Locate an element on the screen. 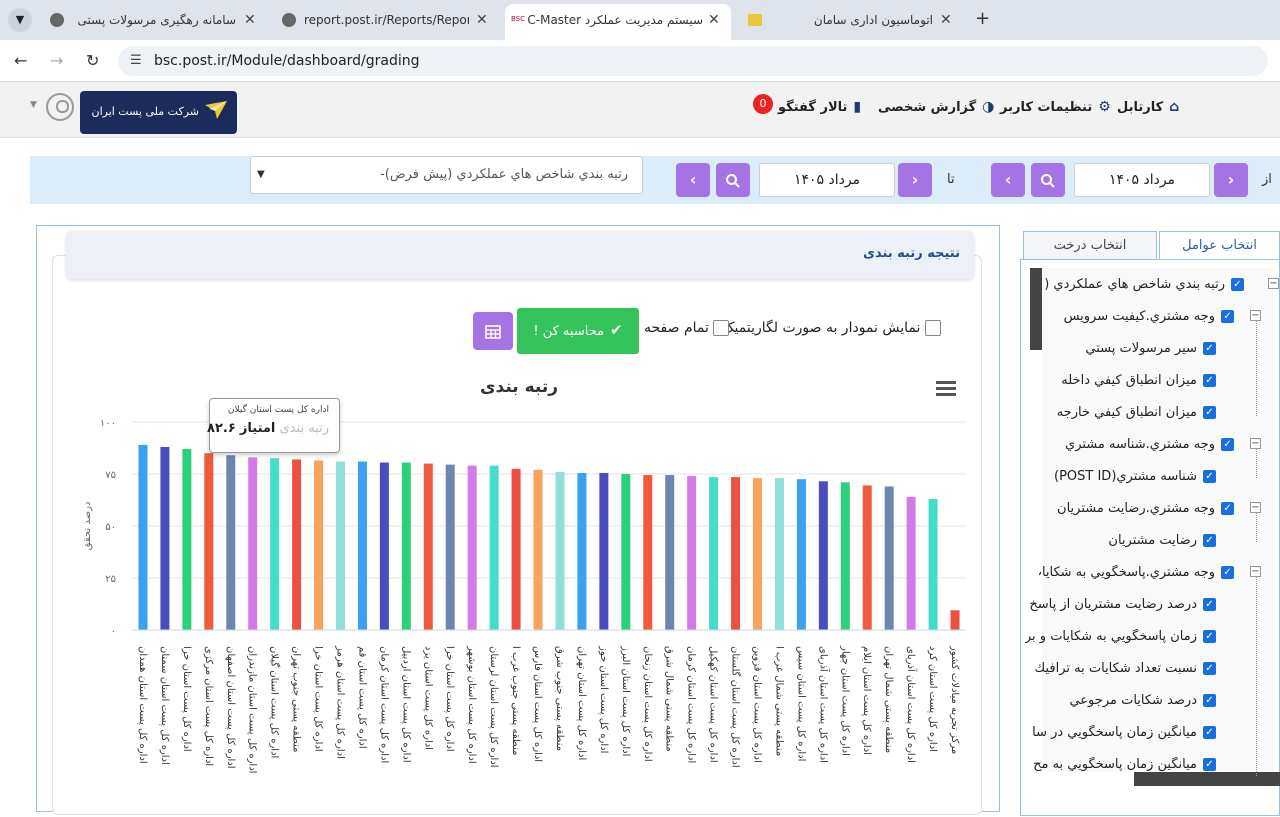  calculate-button: ✔ محاسبه کن ! is located at coordinates (578, 331).